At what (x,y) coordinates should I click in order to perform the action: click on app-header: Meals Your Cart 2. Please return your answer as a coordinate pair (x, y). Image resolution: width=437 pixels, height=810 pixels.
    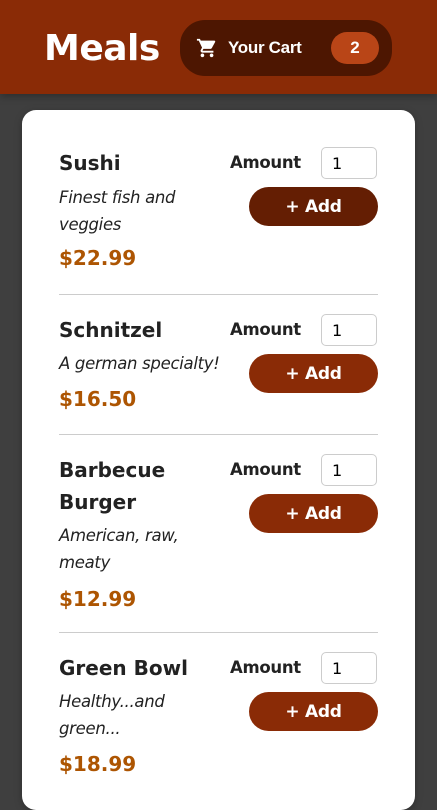
    Looking at the image, I should click on (218, 47).